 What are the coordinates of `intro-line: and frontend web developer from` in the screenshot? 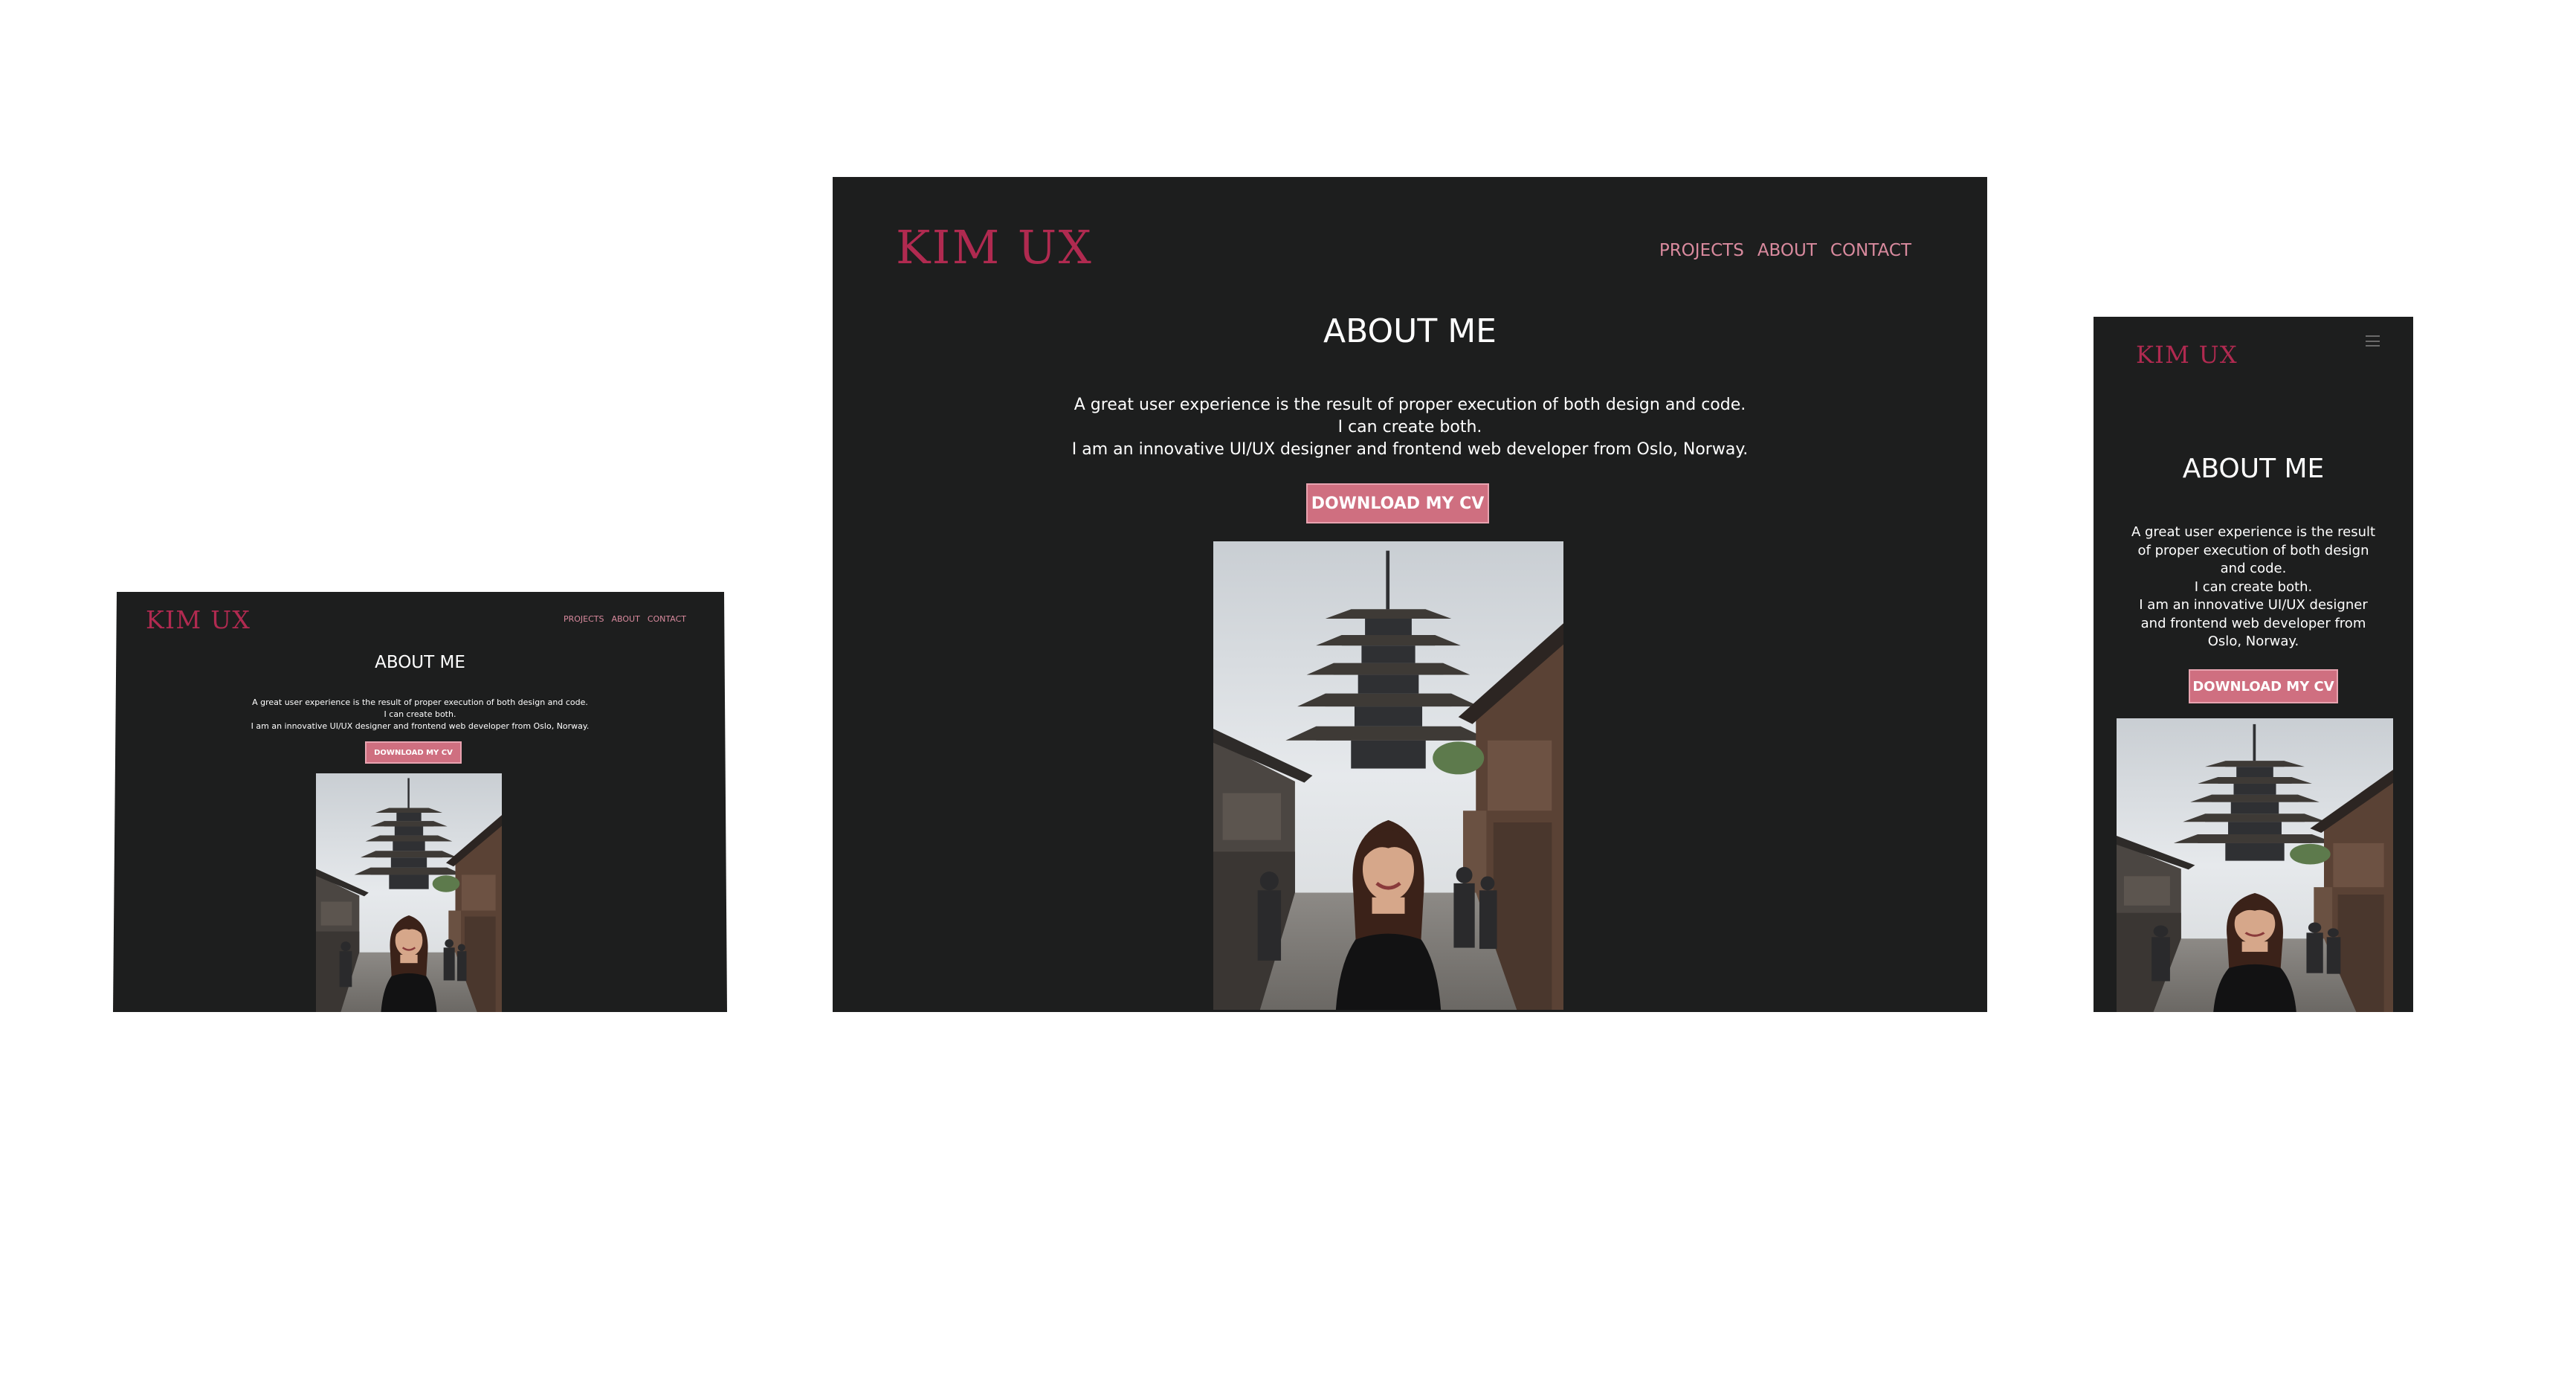 It's located at (2253, 623).